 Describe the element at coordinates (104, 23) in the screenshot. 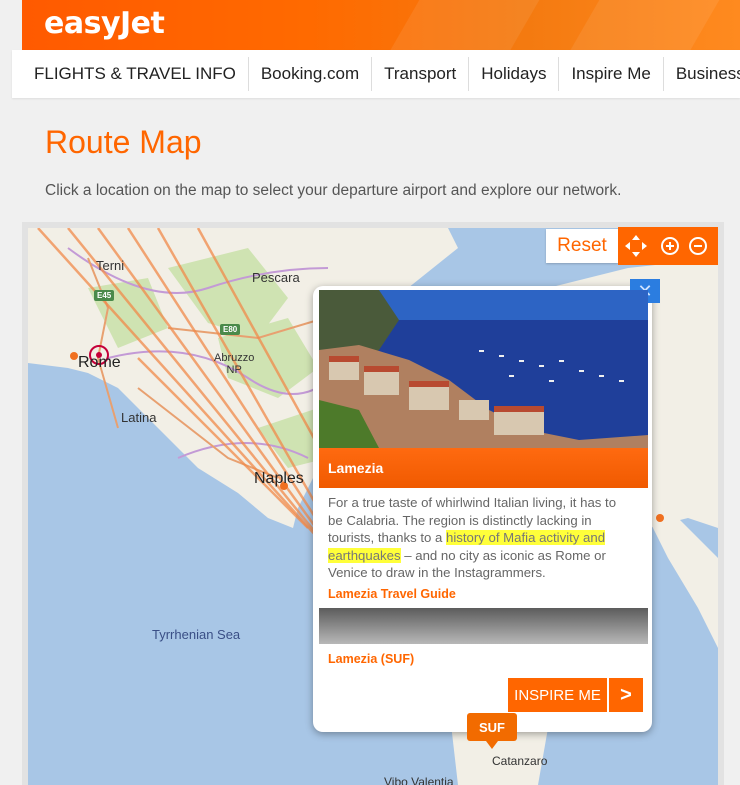

I see `easyjet-logo: easyJet` at that location.